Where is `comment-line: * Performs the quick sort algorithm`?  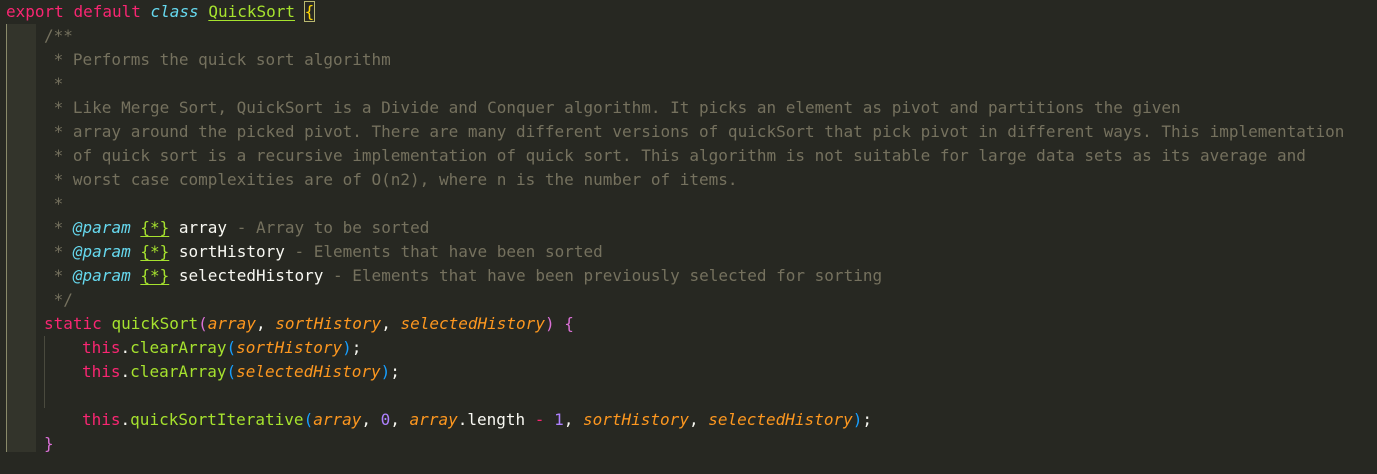 comment-line: * Performs the quick sort algorithm is located at coordinates (217, 59).